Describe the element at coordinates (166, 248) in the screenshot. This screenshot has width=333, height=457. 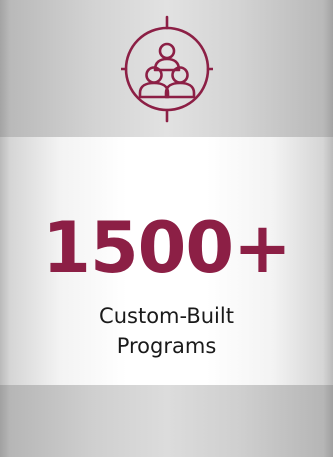
I see `stat-value: 1500+` at that location.